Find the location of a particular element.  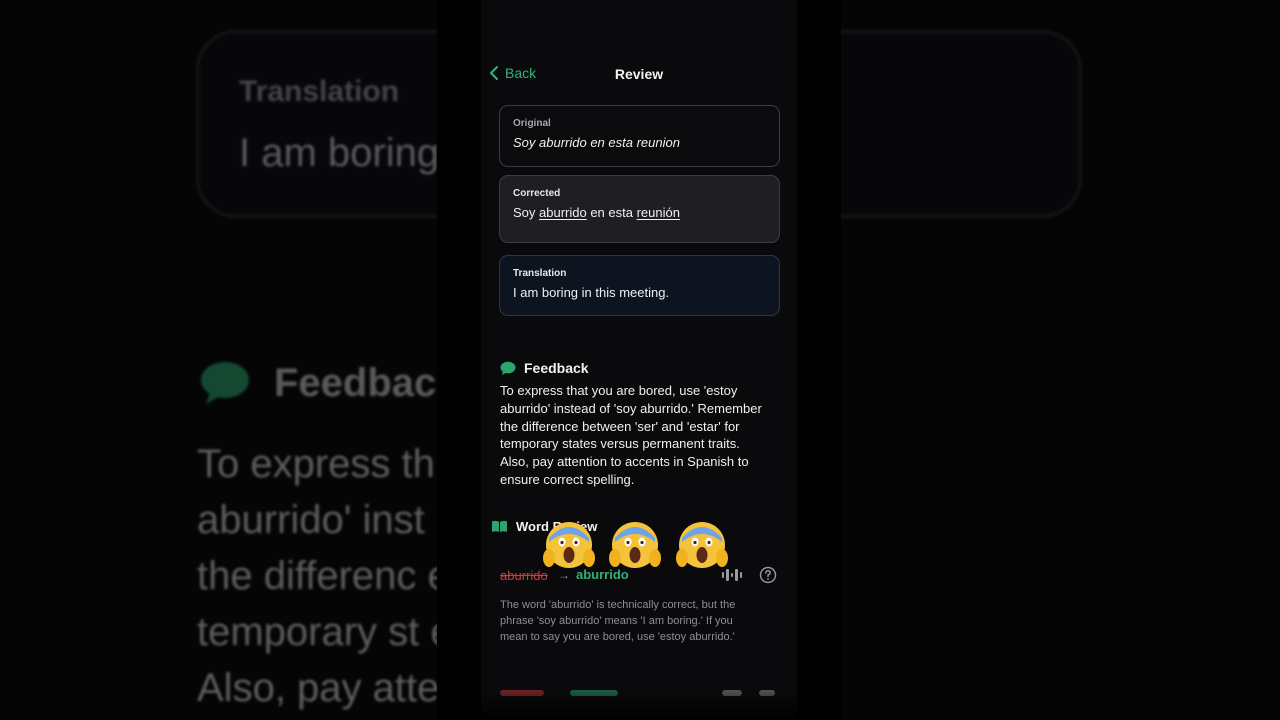

arrow-right-icon: → is located at coordinates (564, 575).